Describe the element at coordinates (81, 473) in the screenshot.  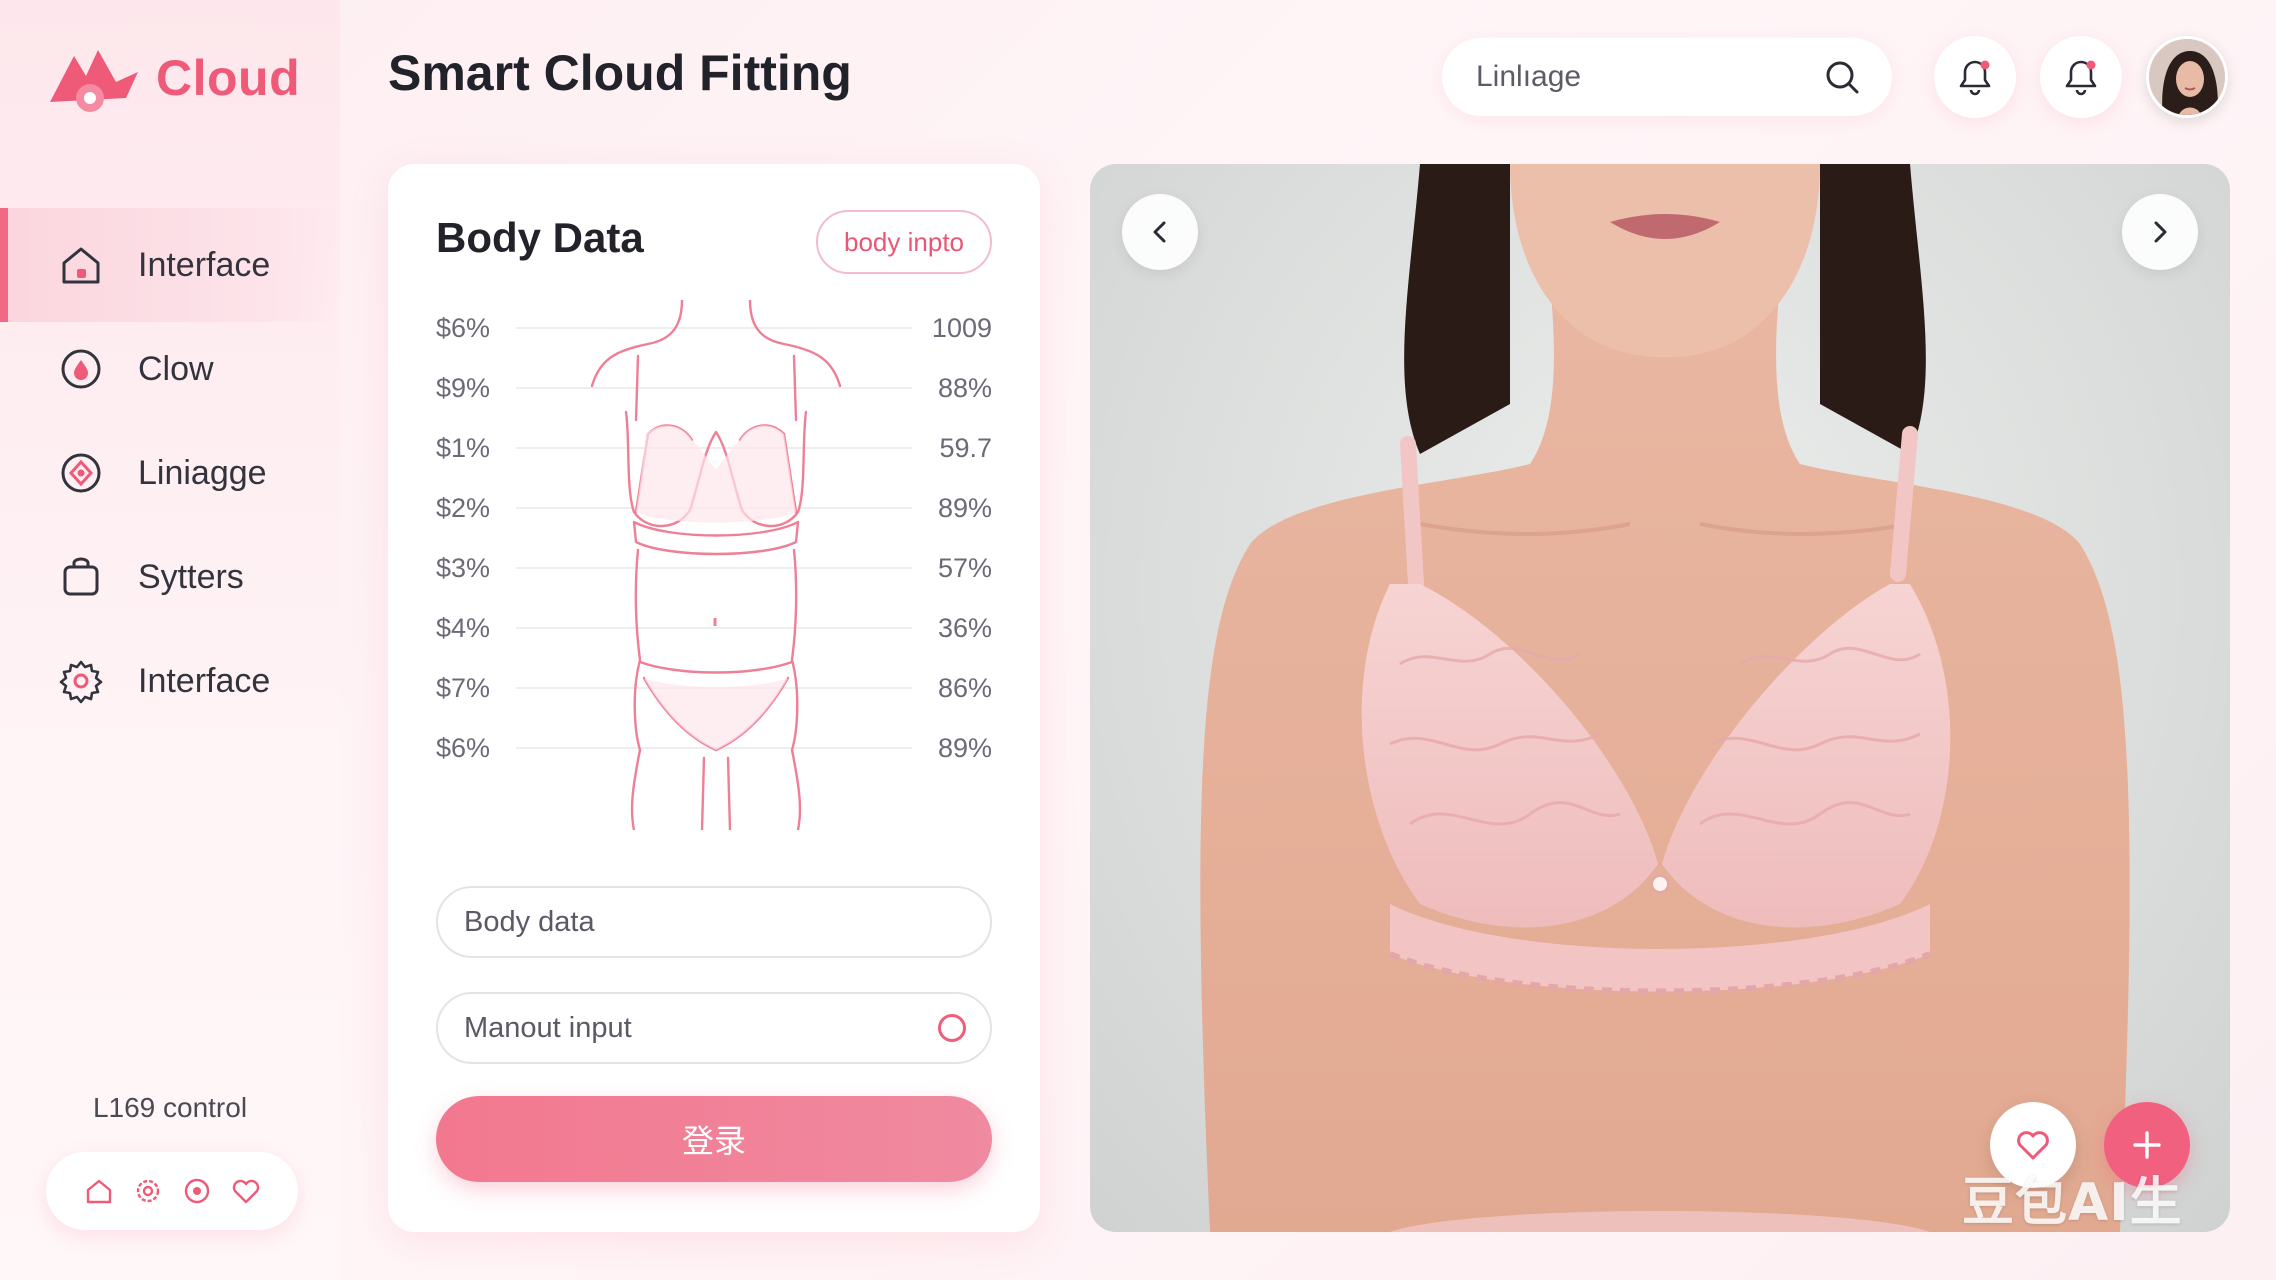
I see `diamond-badge-icon` at that location.